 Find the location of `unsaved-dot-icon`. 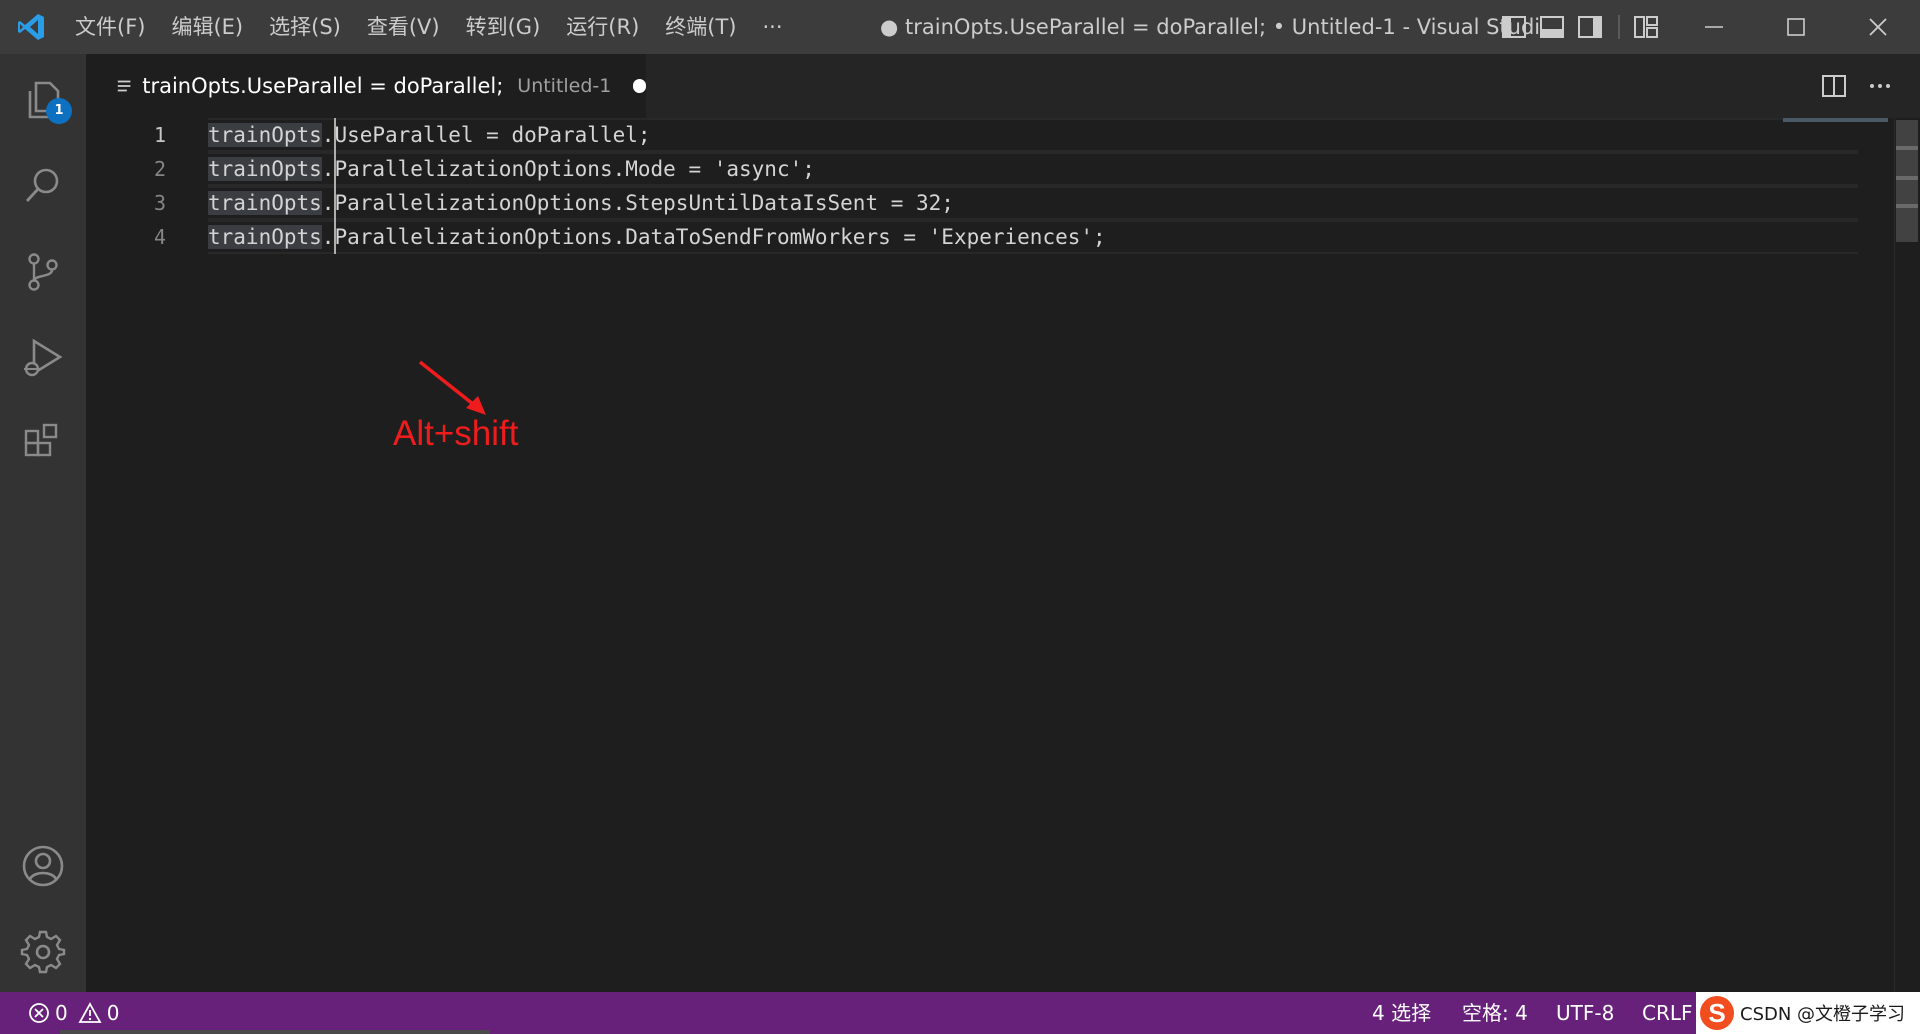

unsaved-dot-icon is located at coordinates (639, 86).